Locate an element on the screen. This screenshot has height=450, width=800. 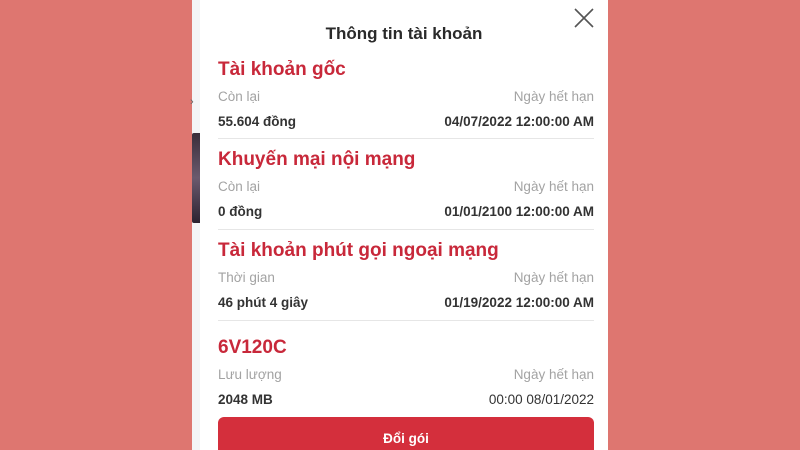
close-button is located at coordinates (584, 18).